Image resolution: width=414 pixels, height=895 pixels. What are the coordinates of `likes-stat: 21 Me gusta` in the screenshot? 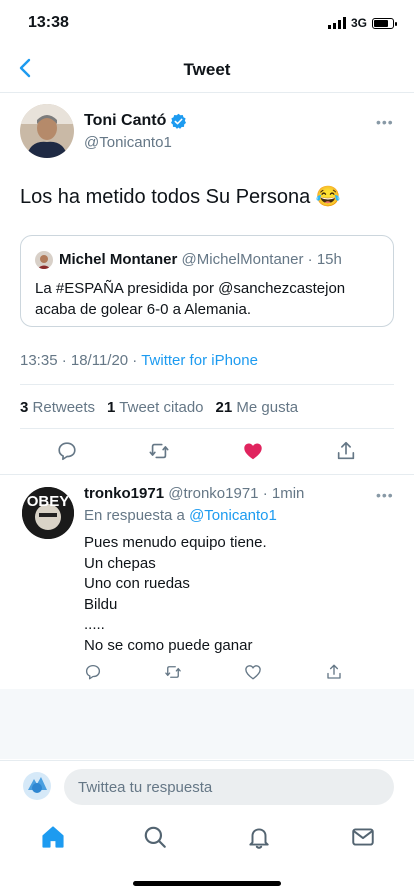 It's located at (257, 407).